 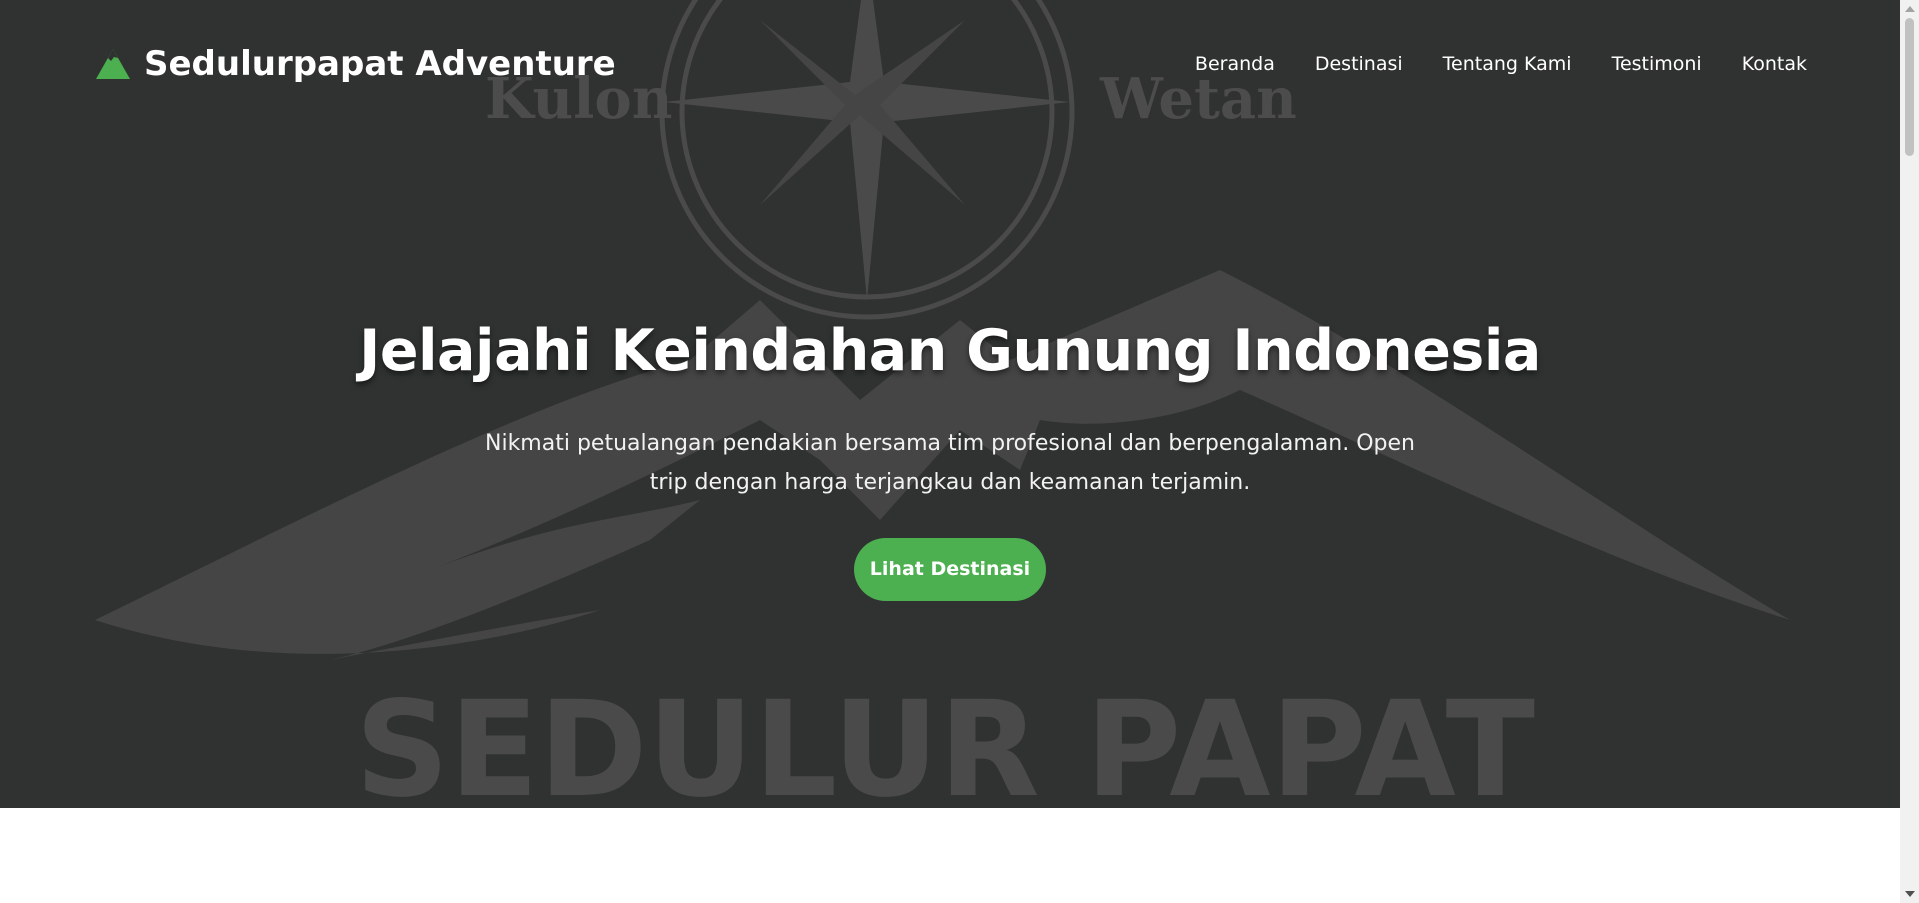 What do you see at coordinates (950, 569) in the screenshot?
I see `view-destinations-button: Lihat Destinasi` at bounding box center [950, 569].